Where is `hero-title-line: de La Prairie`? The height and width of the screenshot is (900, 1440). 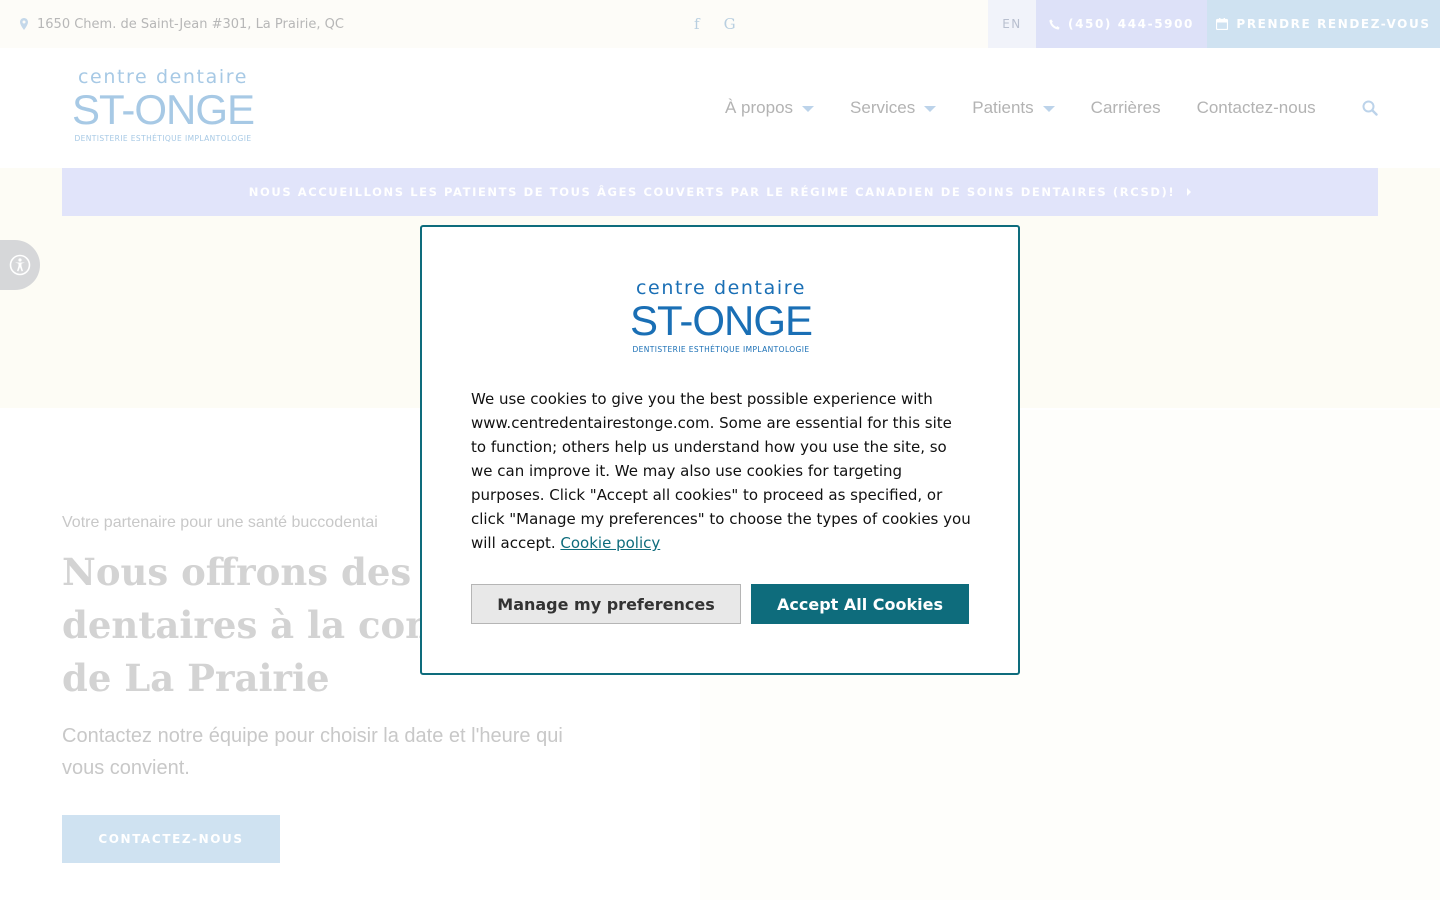
hero-title-line: de La Prairie is located at coordinates (196, 678).